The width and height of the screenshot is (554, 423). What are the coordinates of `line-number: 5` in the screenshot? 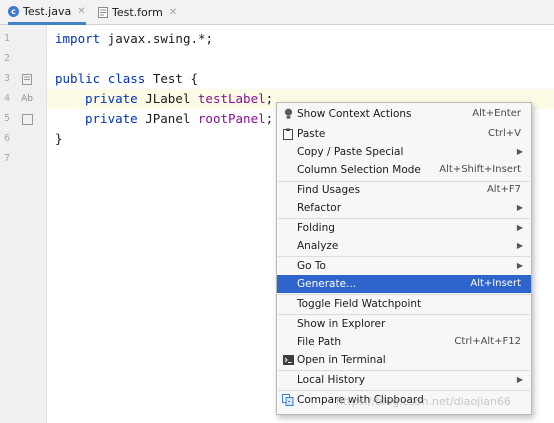 It's located at (7, 118).